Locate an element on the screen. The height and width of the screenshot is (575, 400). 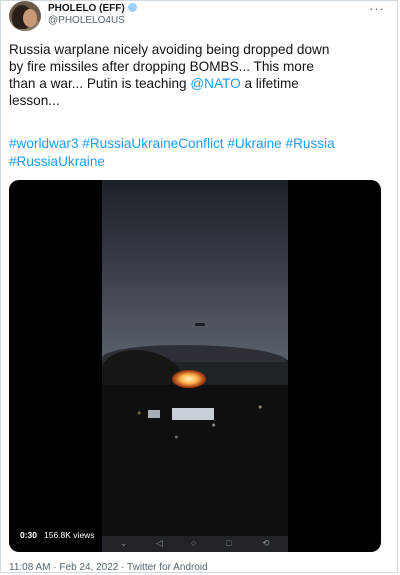
fire-glow is located at coordinates (189, 379).